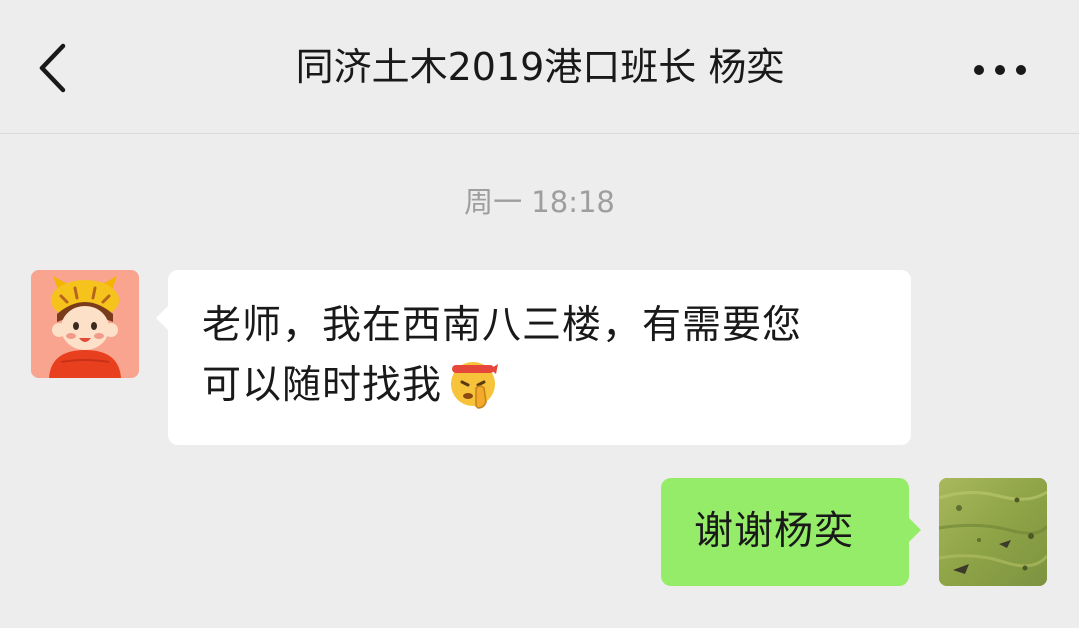 The width and height of the screenshot is (1079, 628). I want to click on my-avatar, so click(993, 532).